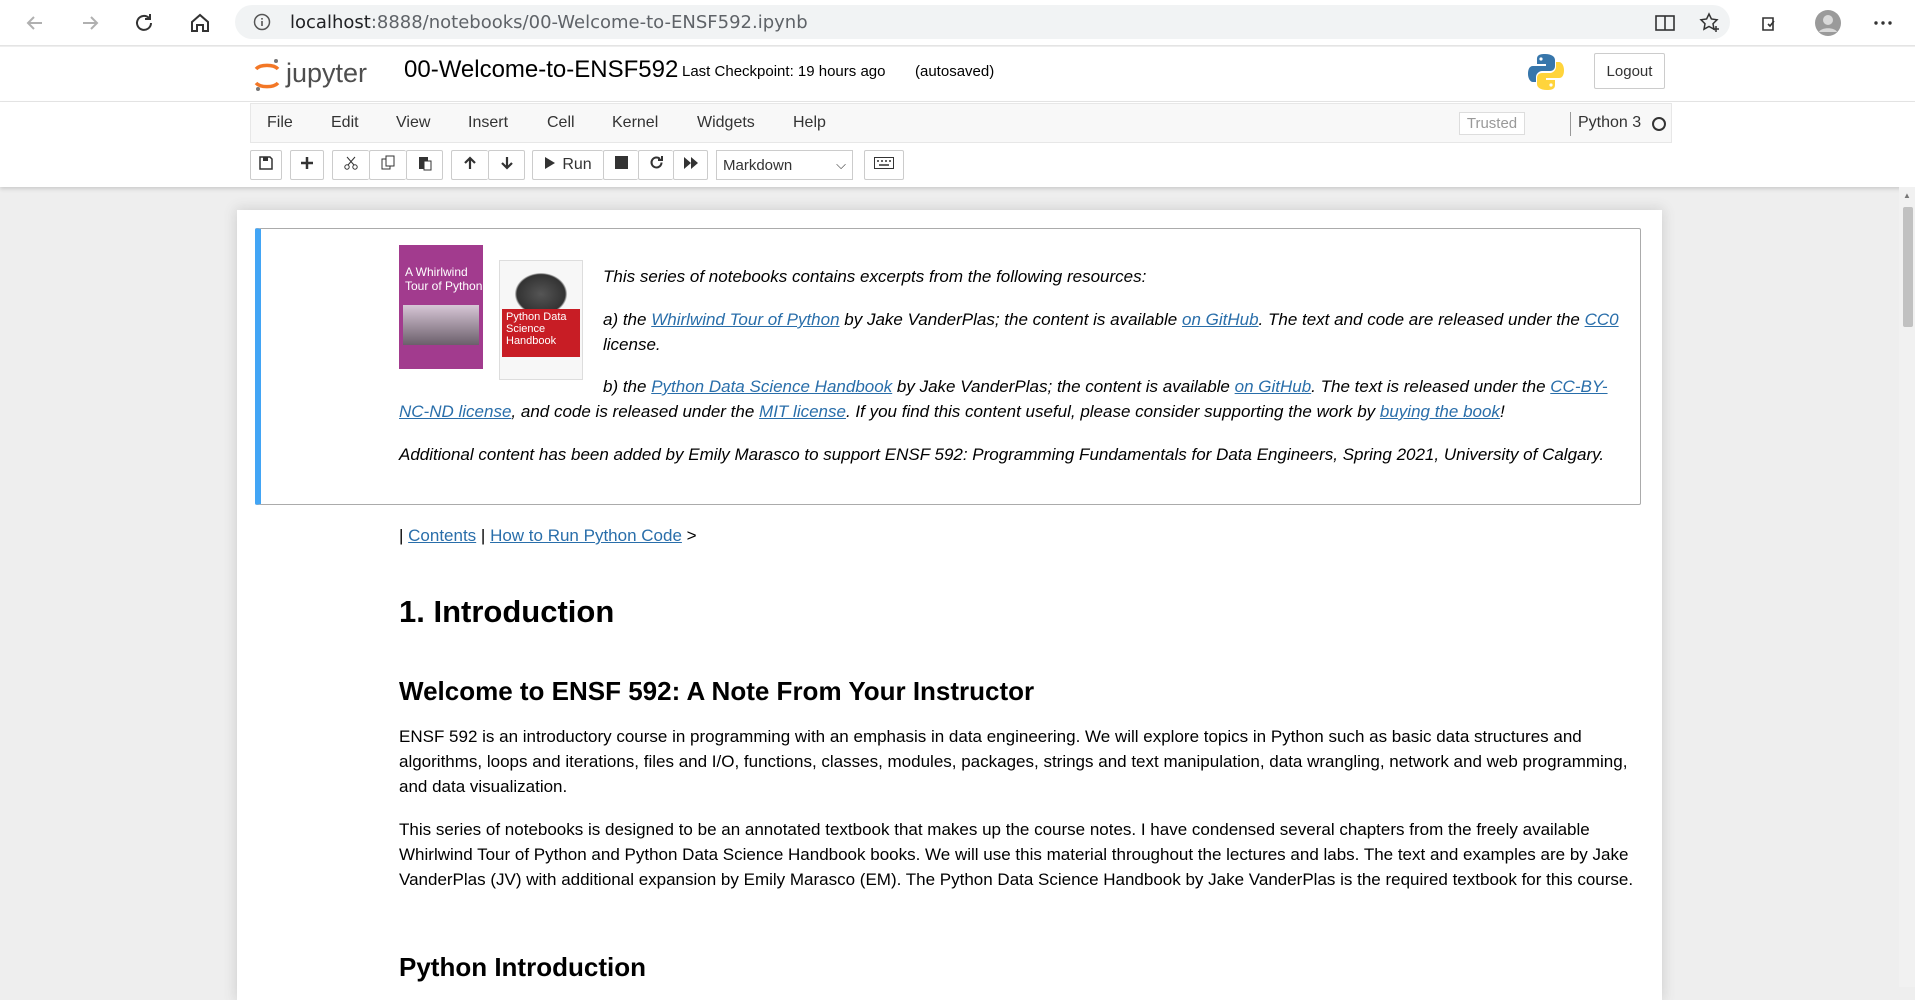 The width and height of the screenshot is (1915, 1000). Describe the element at coordinates (280, 123) in the screenshot. I see `menu-file: File` at that location.